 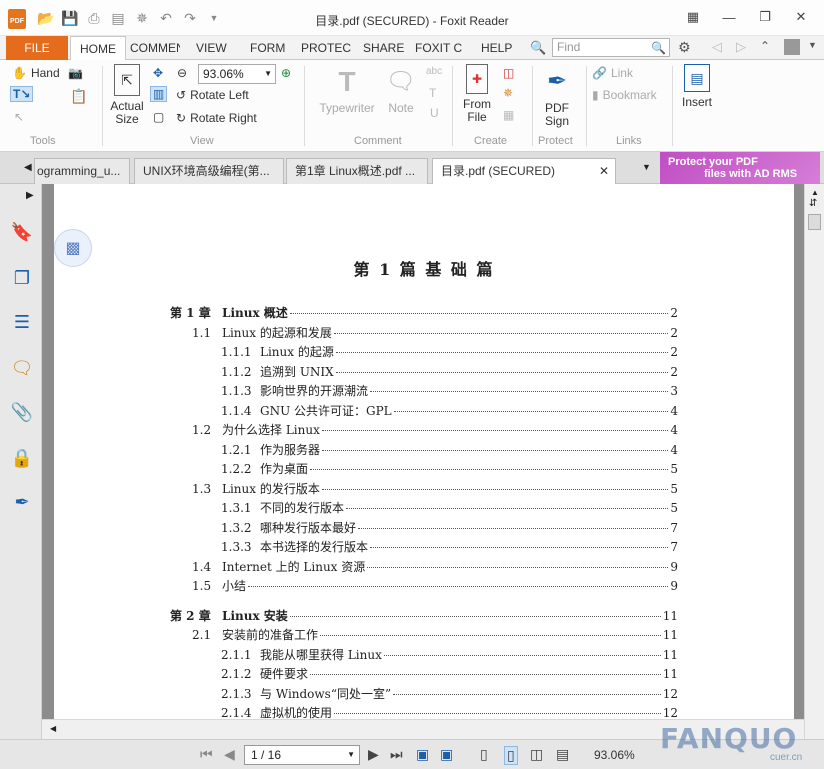 What do you see at coordinates (424, 392) in the screenshot?
I see `toc-section-row: 1.1.3 影响世界的开源潮流 3` at bounding box center [424, 392].